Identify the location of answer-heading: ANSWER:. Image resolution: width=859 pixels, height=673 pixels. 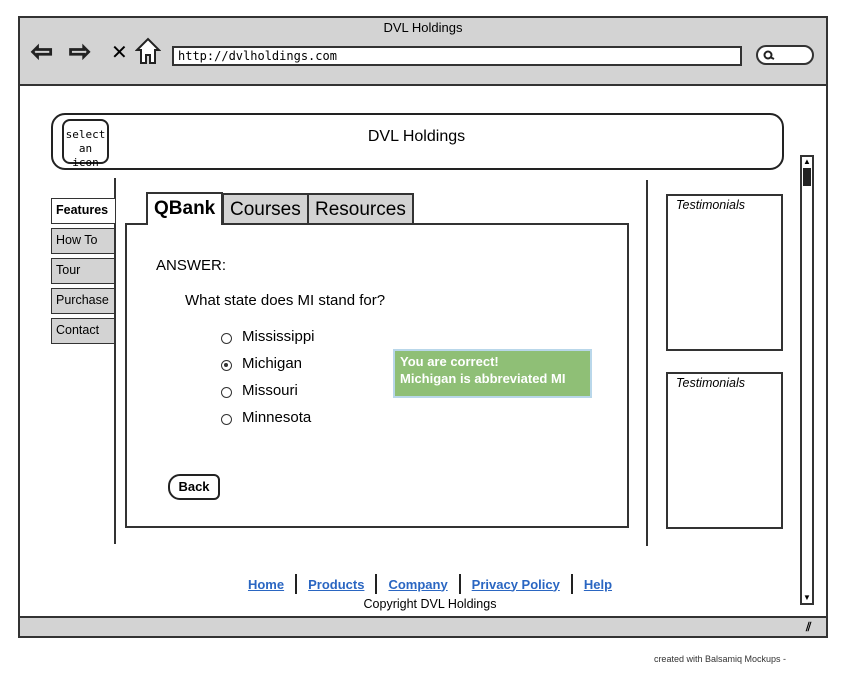
(191, 265).